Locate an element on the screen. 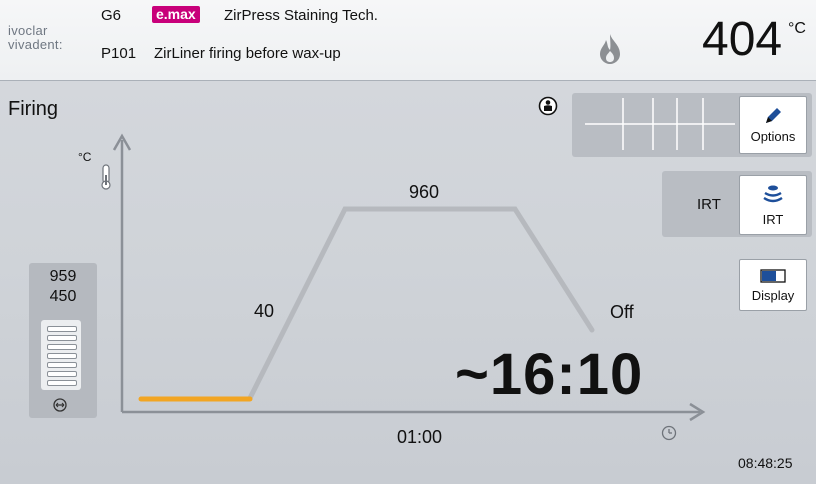 The width and height of the screenshot is (816, 484). y-axis-label: °C is located at coordinates (85, 157).